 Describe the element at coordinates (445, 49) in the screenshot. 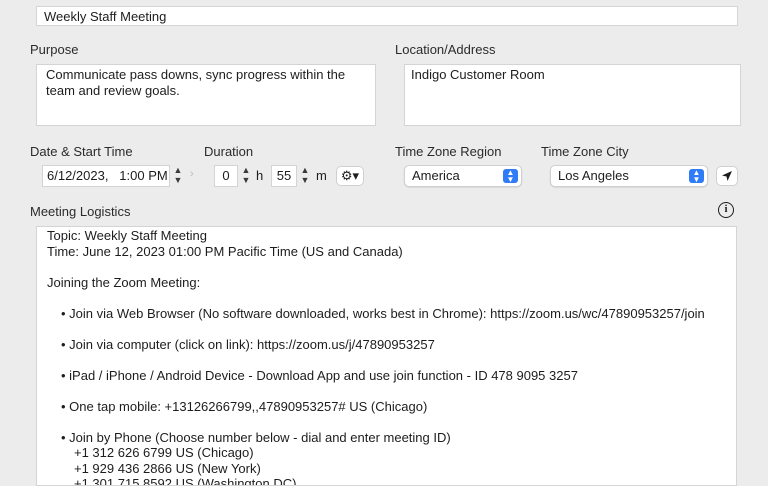

I see `location-label: Location/Address` at that location.